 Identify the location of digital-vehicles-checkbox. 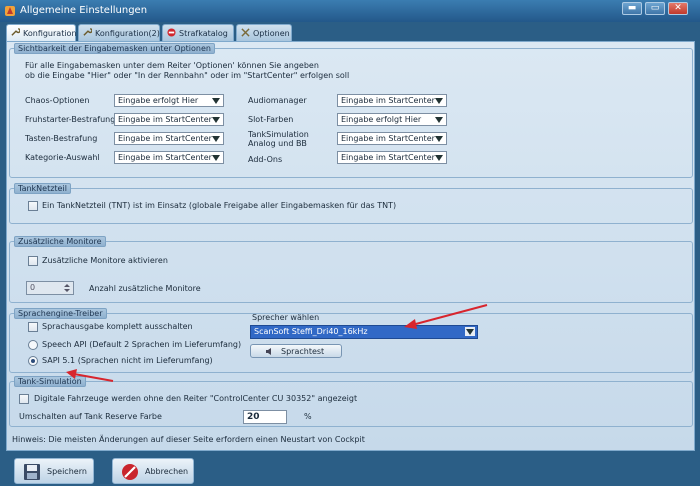
(24, 399).